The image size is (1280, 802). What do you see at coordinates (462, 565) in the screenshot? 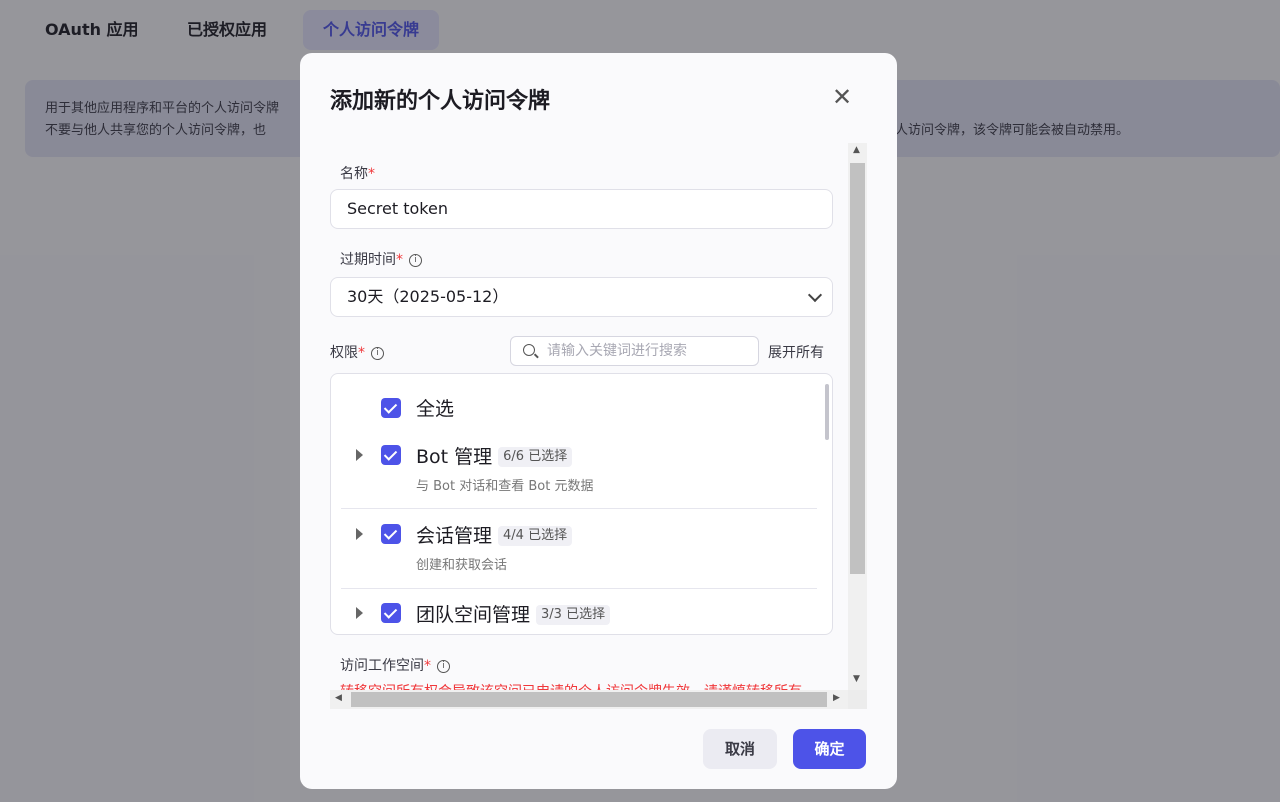
I see `group-desc: 创建和获取会话` at bounding box center [462, 565].